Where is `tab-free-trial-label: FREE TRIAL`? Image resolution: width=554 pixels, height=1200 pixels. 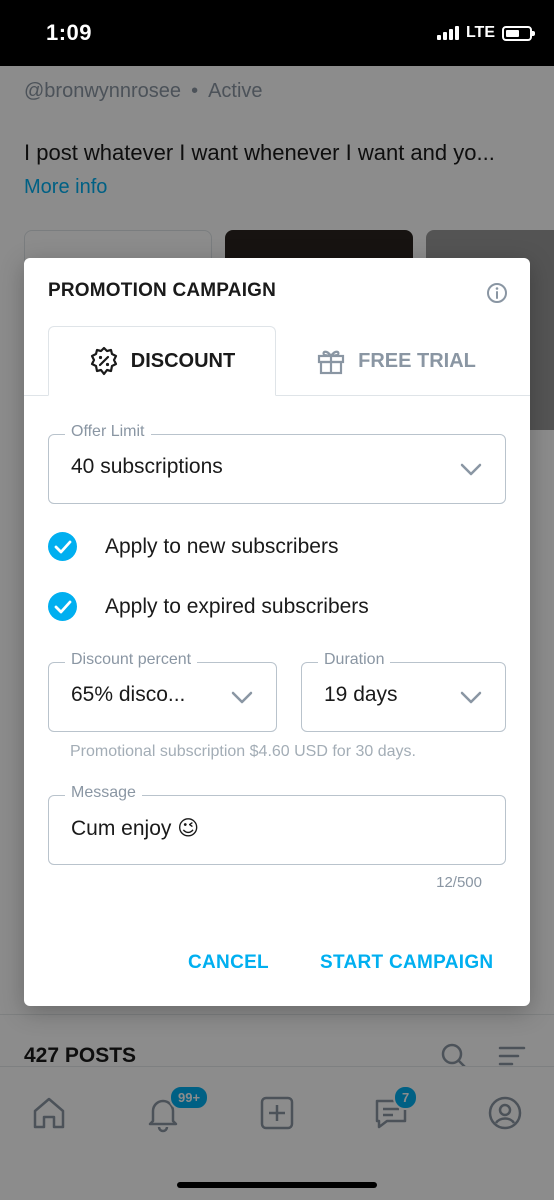 tab-free-trial-label: FREE TRIAL is located at coordinates (417, 360).